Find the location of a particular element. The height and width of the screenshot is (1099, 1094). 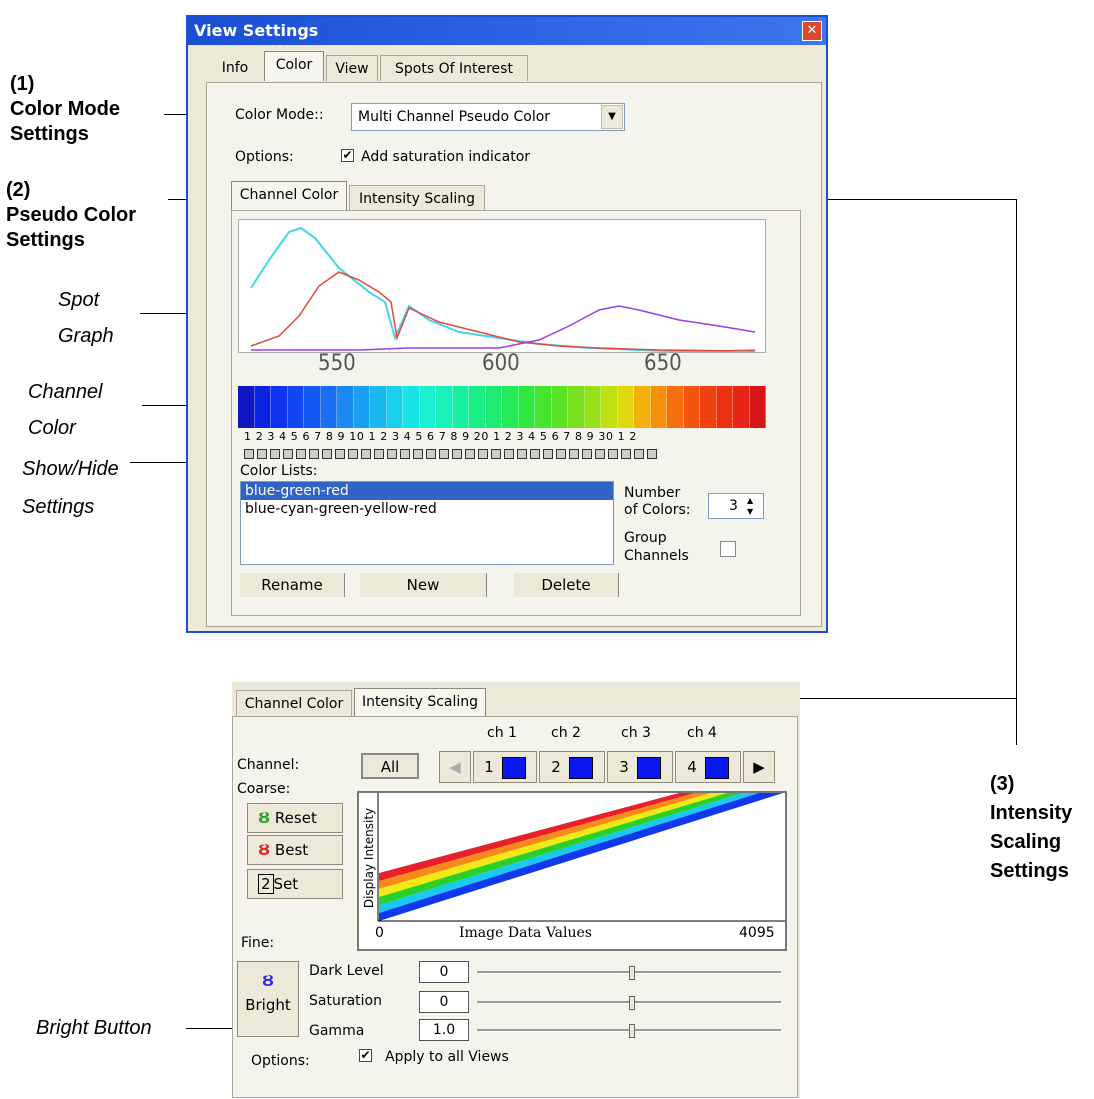

delete-button: Delete is located at coordinates (566, 585).